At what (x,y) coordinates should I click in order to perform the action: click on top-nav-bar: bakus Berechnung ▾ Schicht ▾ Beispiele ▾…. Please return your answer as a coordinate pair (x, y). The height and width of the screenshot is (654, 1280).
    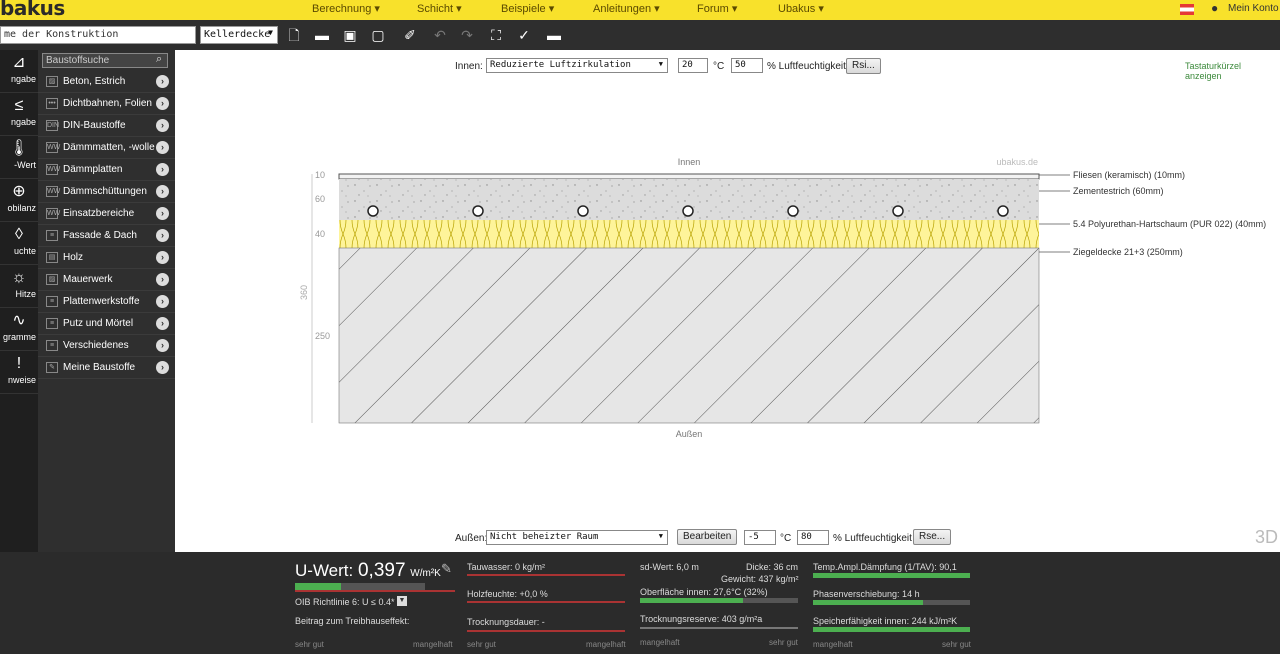
    Looking at the image, I should click on (640, 10).